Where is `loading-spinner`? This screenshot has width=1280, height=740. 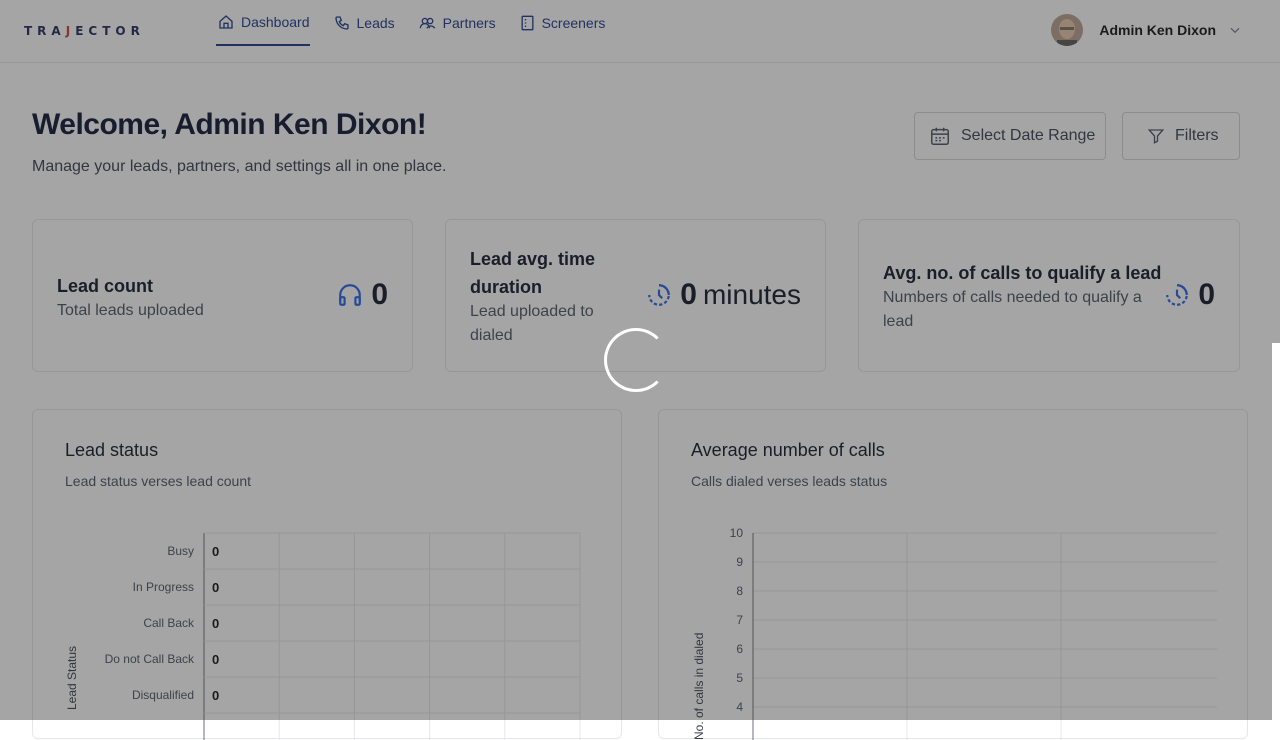 loading-spinner is located at coordinates (636, 360).